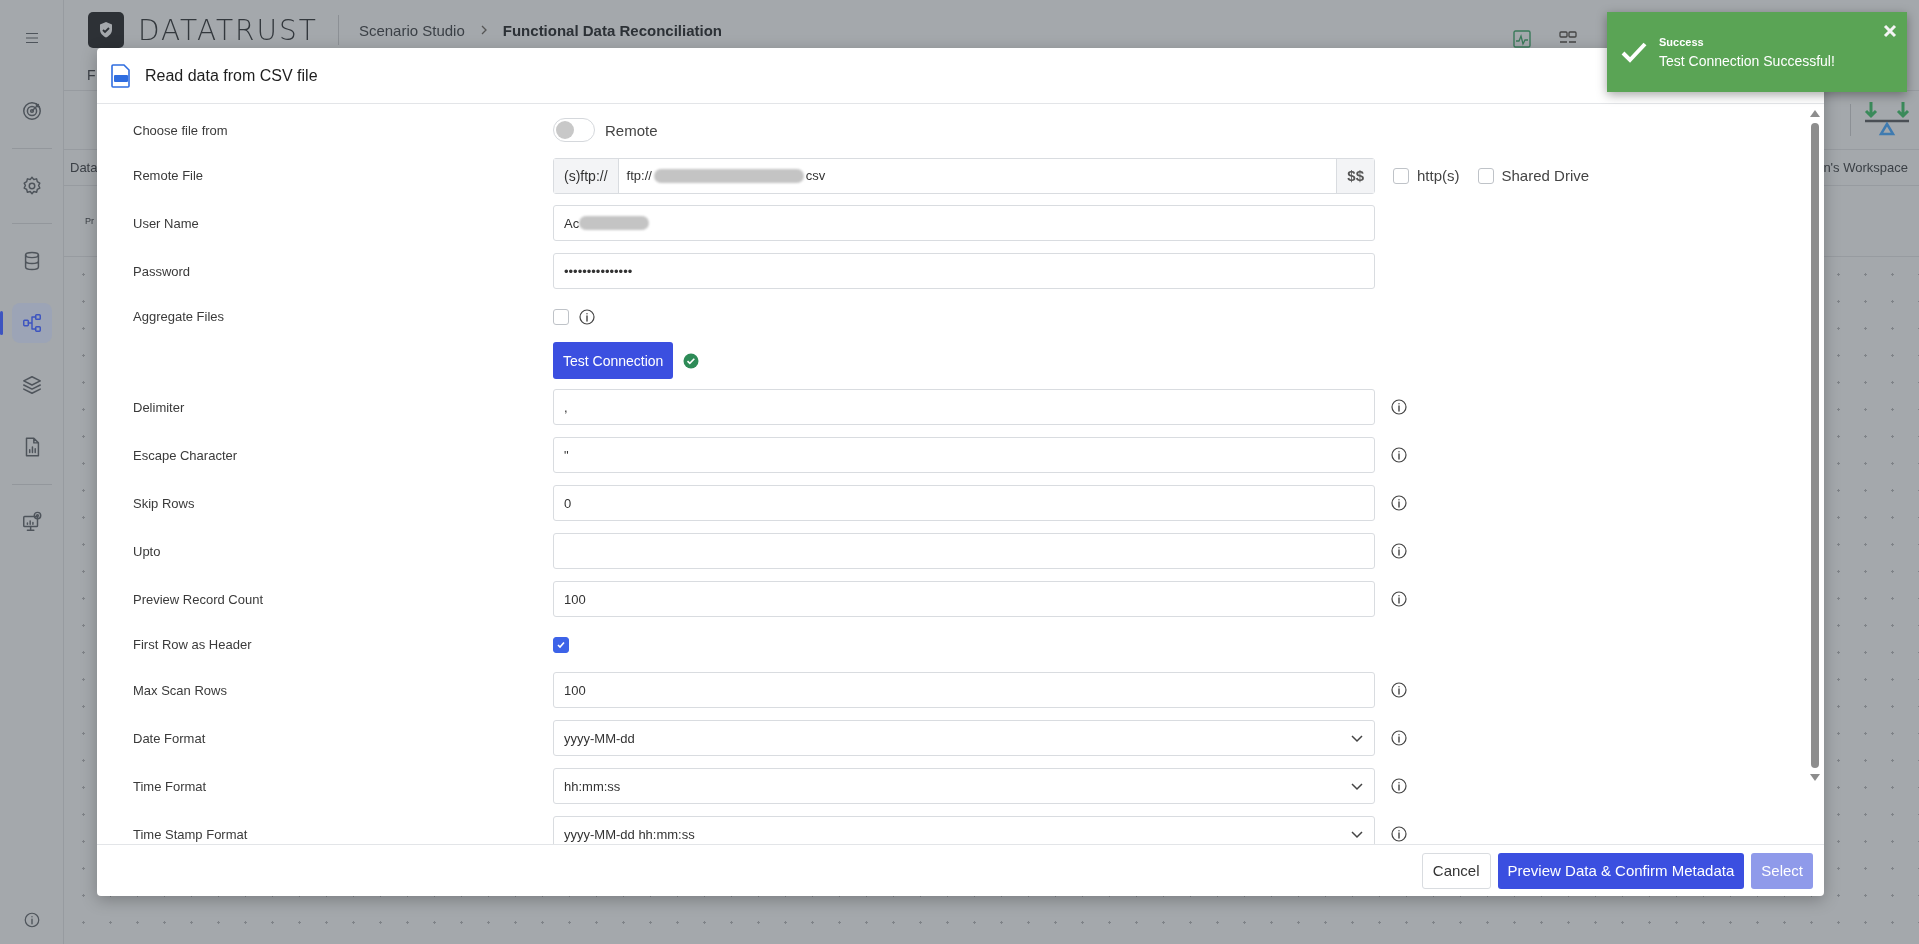  What do you see at coordinates (964, 830) in the screenshot?
I see `dropdown-field: yyyy-MM-dd hh:mm:ss` at bounding box center [964, 830].